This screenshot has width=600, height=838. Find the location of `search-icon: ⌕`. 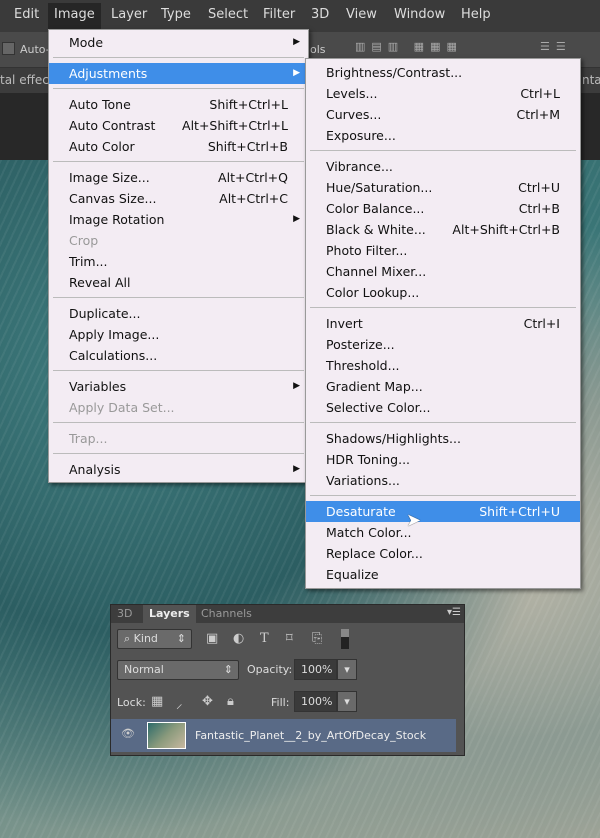

search-icon: ⌕ is located at coordinates (129, 638).